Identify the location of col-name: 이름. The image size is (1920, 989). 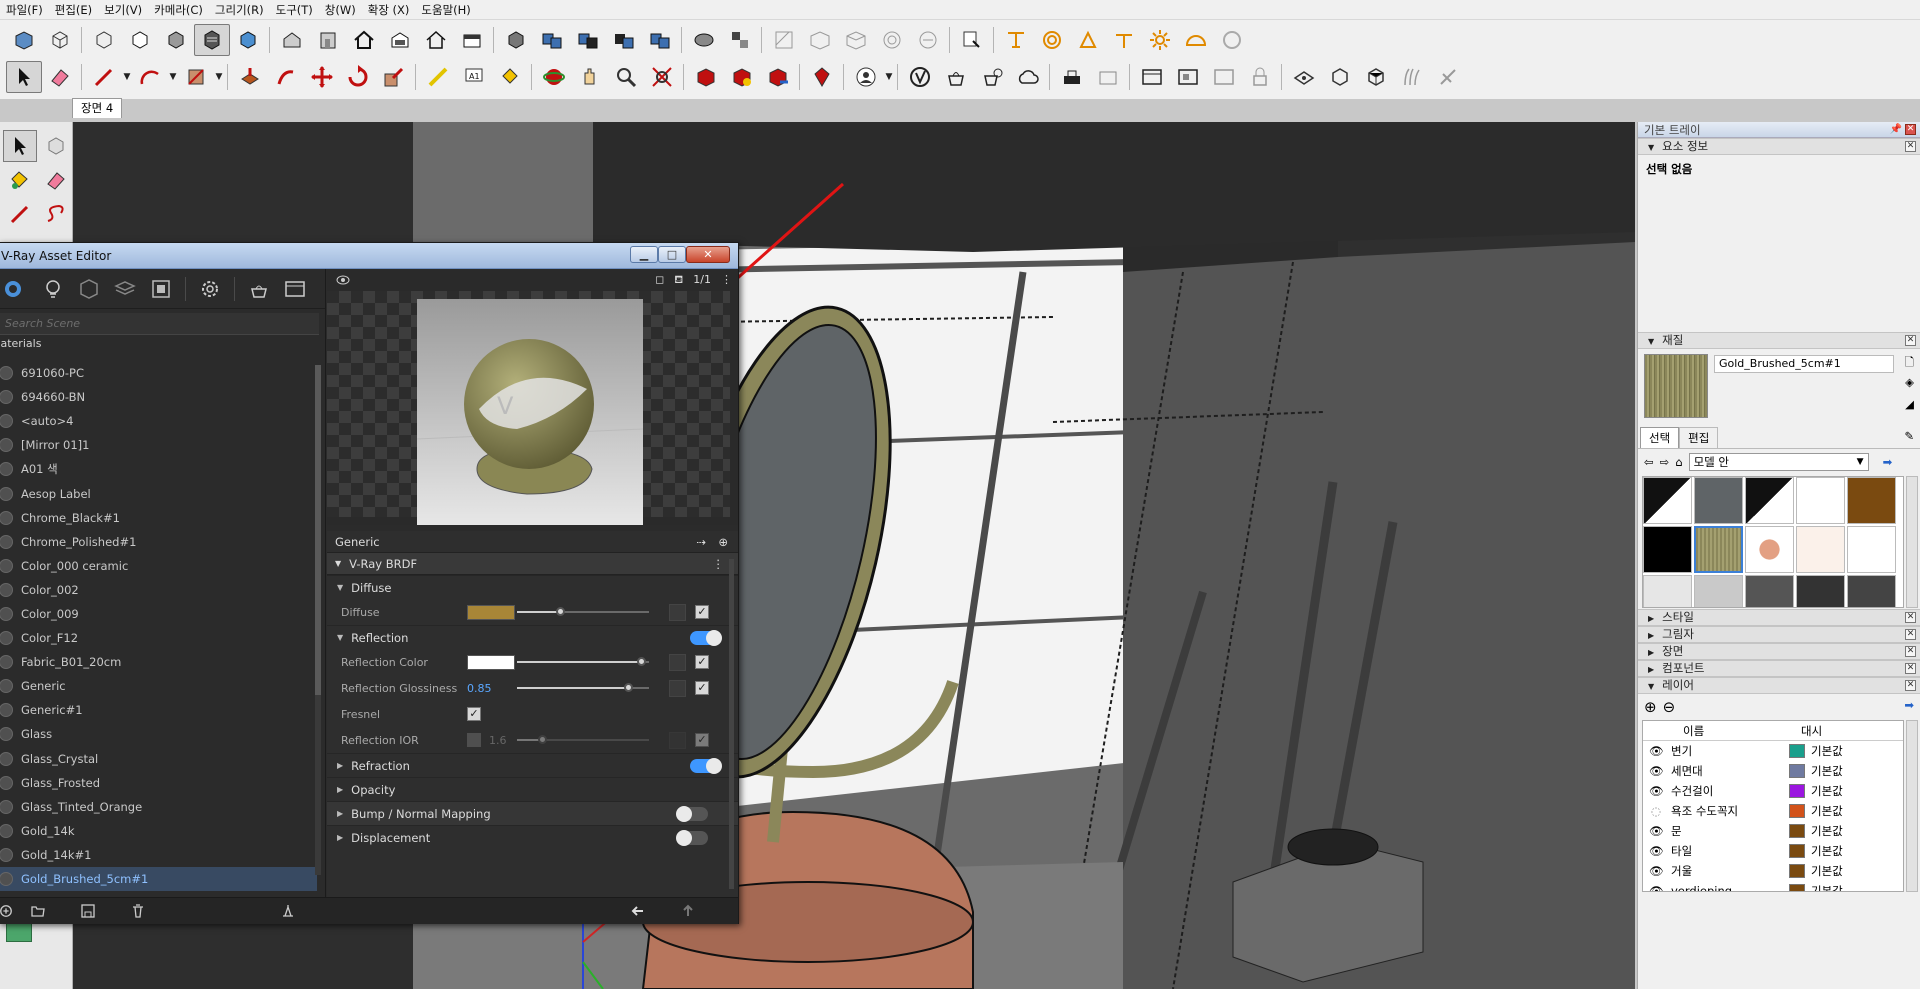
(1742, 731).